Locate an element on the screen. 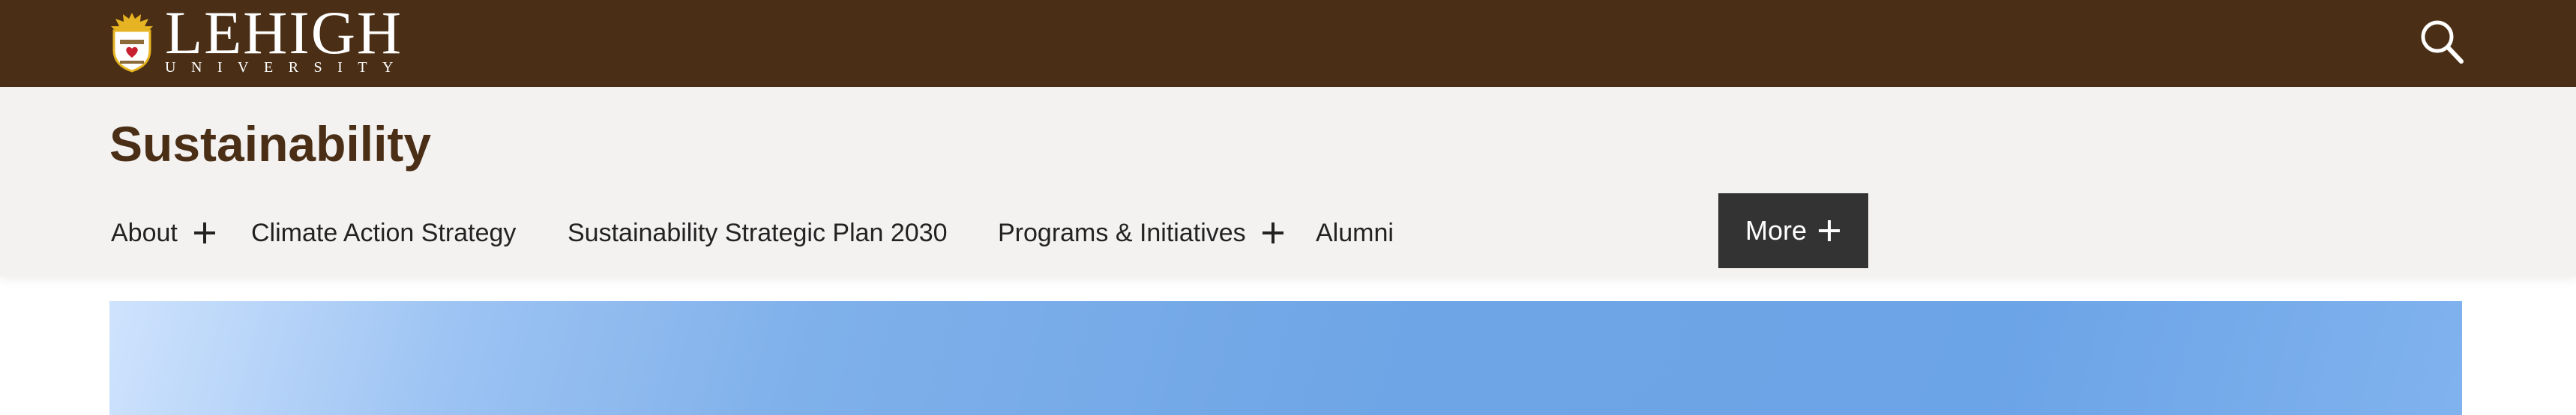  nav-item-strategic-plan: Sustainability Strategic Plan 2030 is located at coordinates (758, 233).